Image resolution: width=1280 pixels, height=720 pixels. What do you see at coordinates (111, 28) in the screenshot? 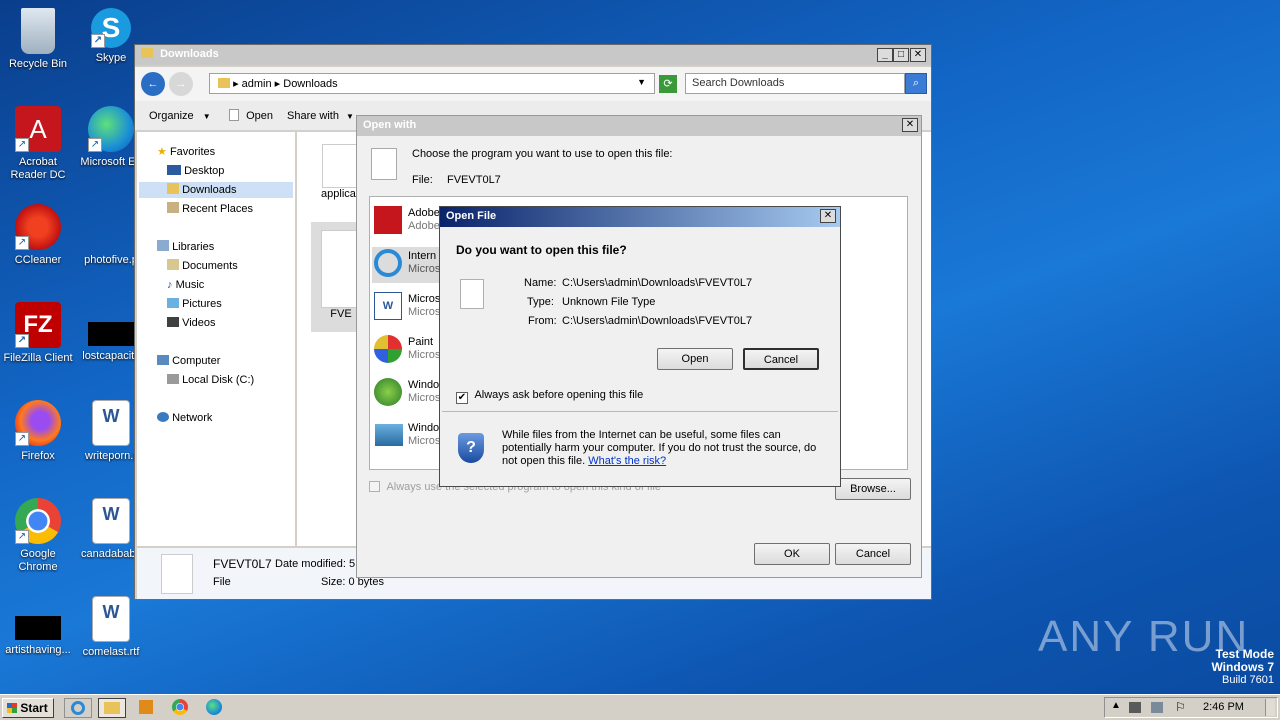
I see `skype-icon: S ↗` at bounding box center [111, 28].